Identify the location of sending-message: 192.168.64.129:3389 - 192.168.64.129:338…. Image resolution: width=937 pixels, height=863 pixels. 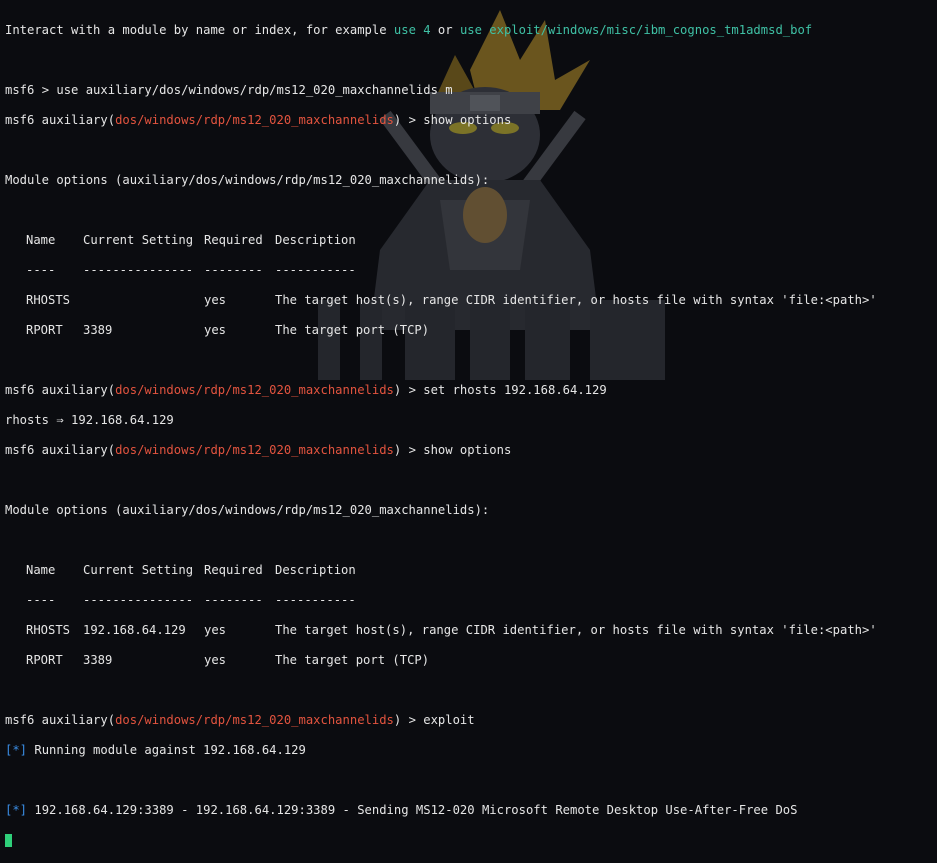
(412, 810).